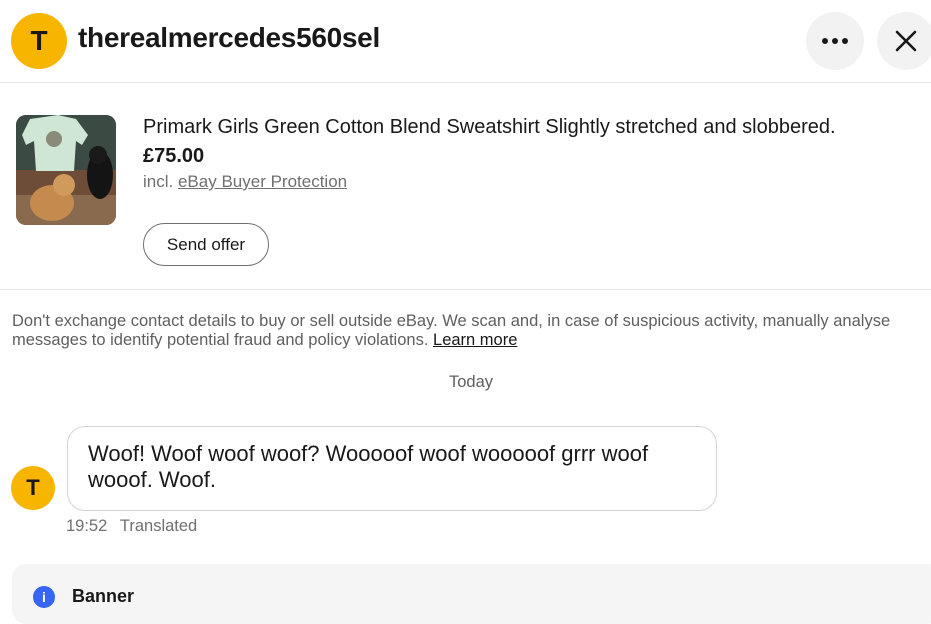 Image resolution: width=931 pixels, height=624 pixels. I want to click on send-offer-button: Send offer, so click(206, 244).